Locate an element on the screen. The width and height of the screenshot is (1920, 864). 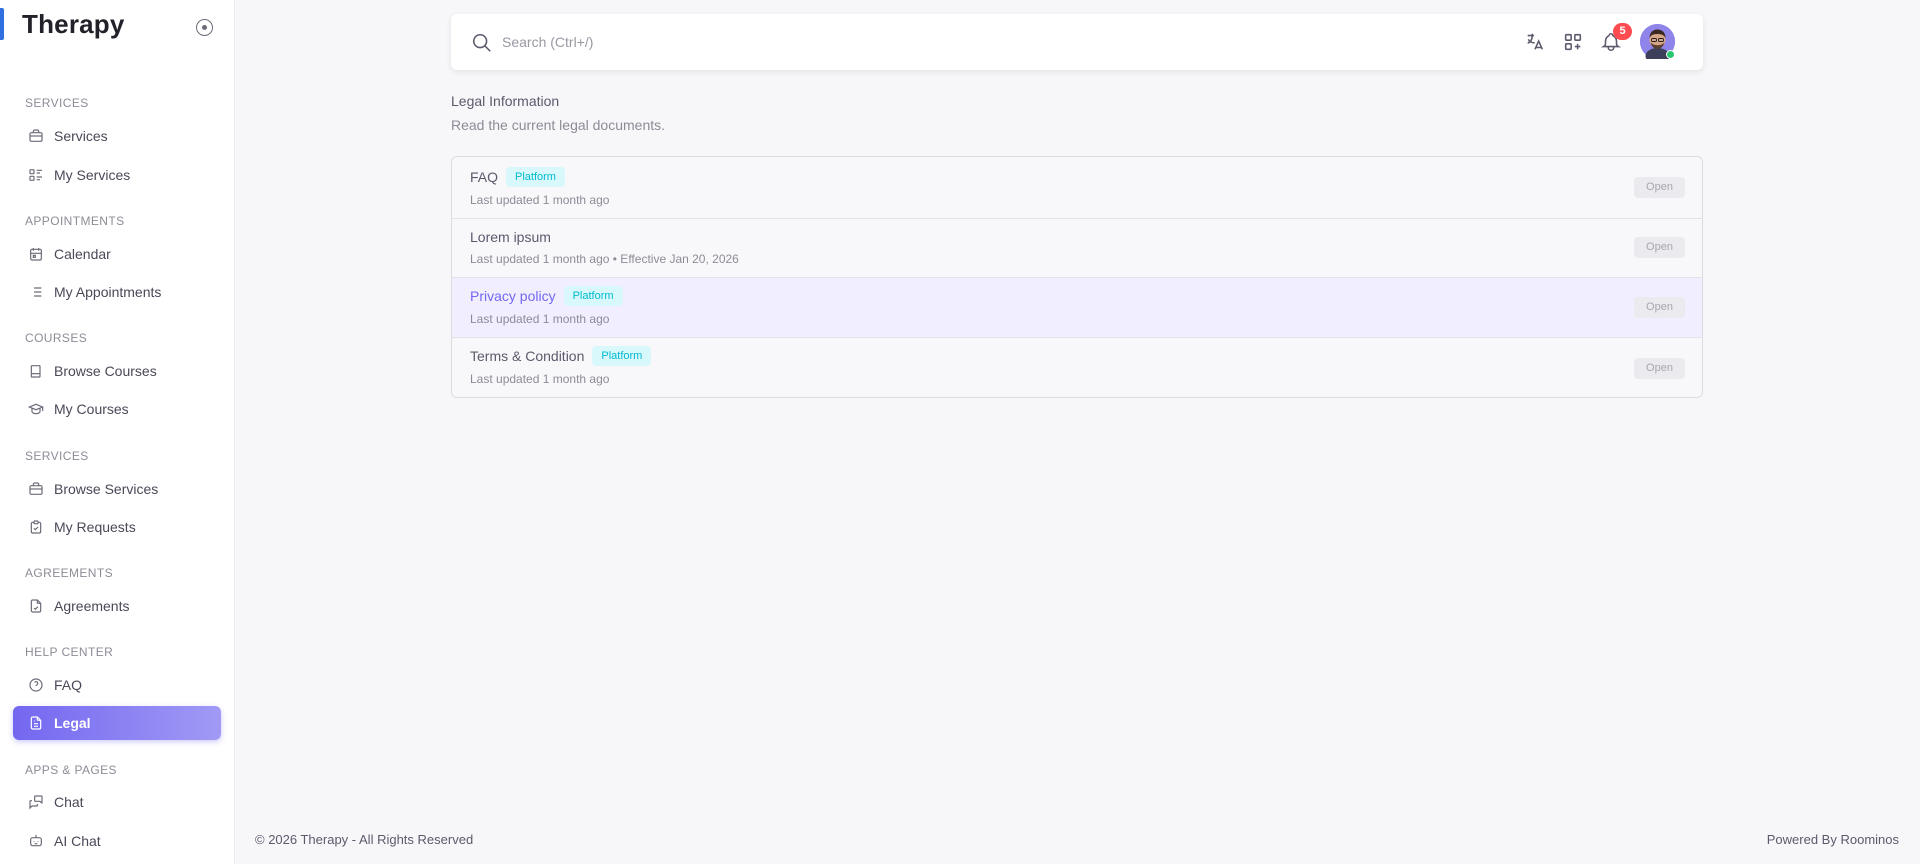
sidebar-item-my-services: My Services is located at coordinates (117, 175).